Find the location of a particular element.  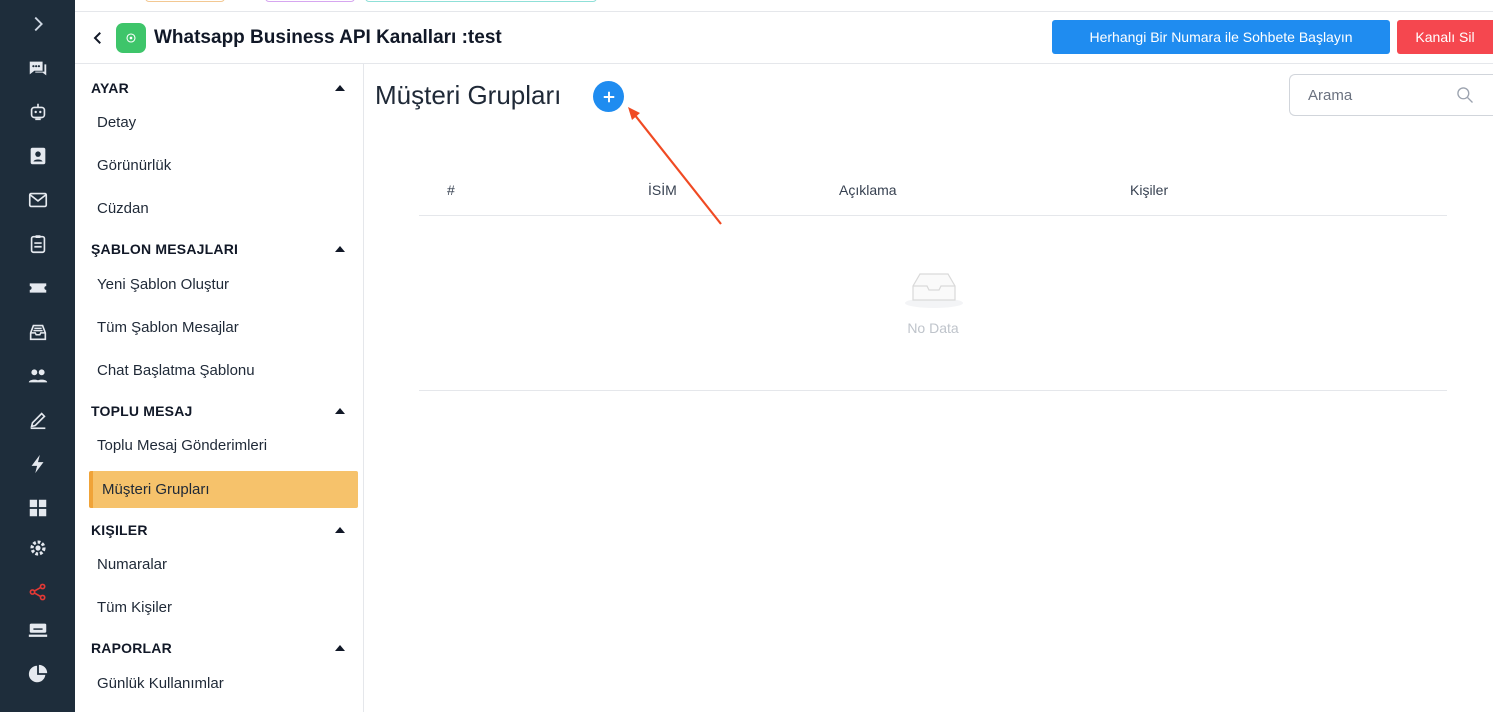

rail-item-automation is located at coordinates (37, 464).